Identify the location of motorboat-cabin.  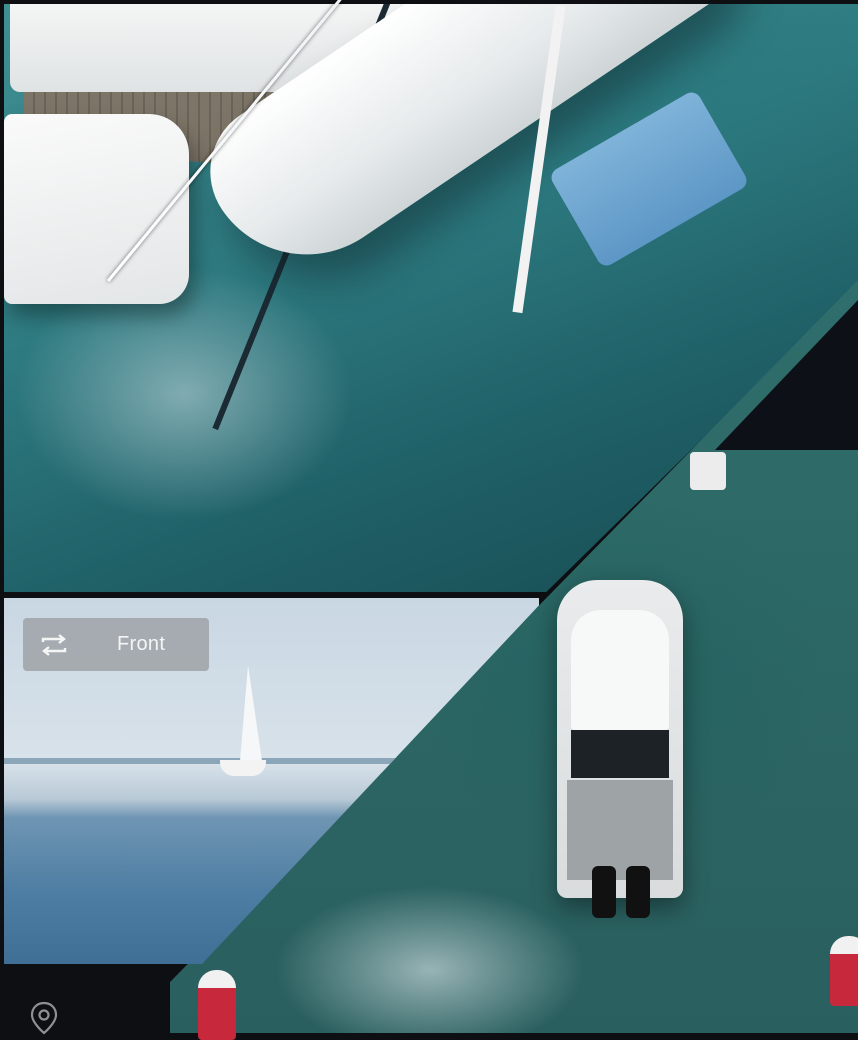
(620, 670).